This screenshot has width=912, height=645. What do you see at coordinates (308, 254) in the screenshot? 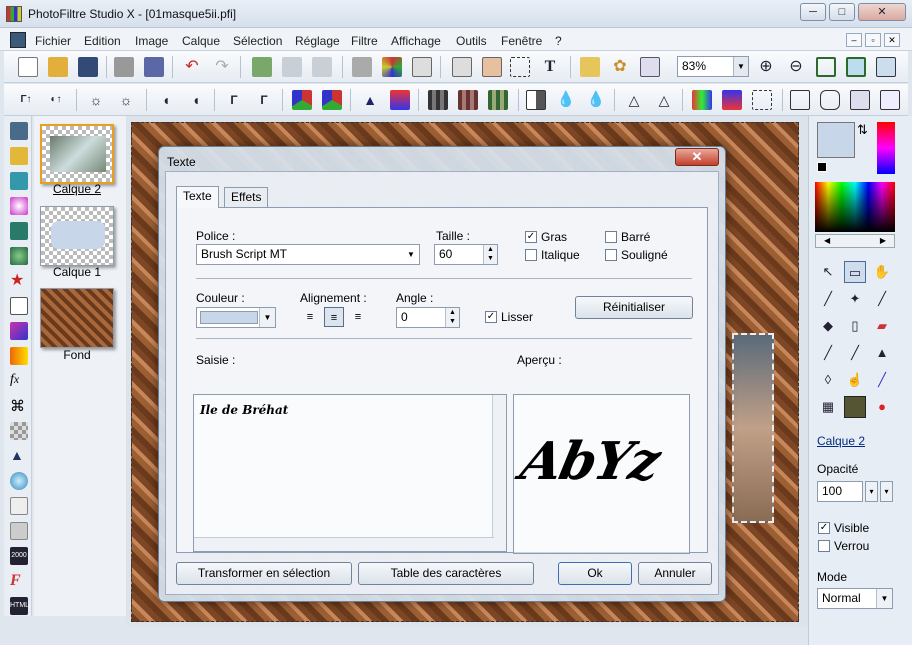
I see `font-select: Brush Script MT ▼` at bounding box center [308, 254].